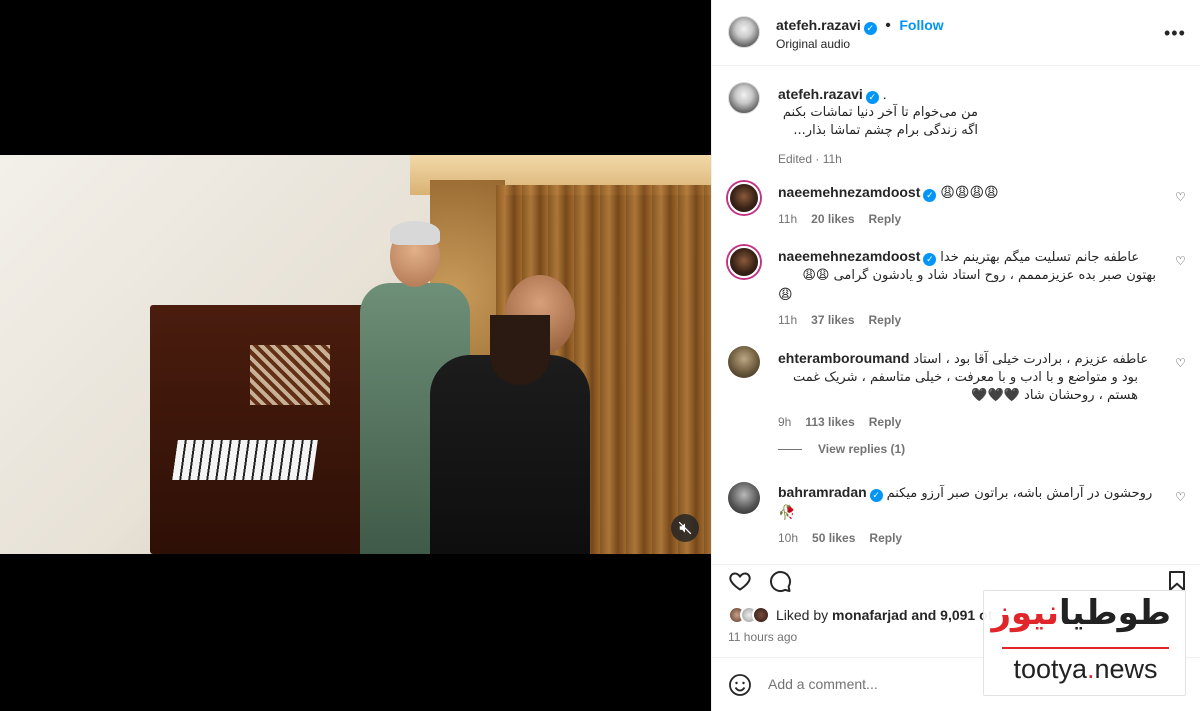 Image resolution: width=1200 pixels, height=711 pixels. I want to click on speaker-muted-icon, so click(685, 528).